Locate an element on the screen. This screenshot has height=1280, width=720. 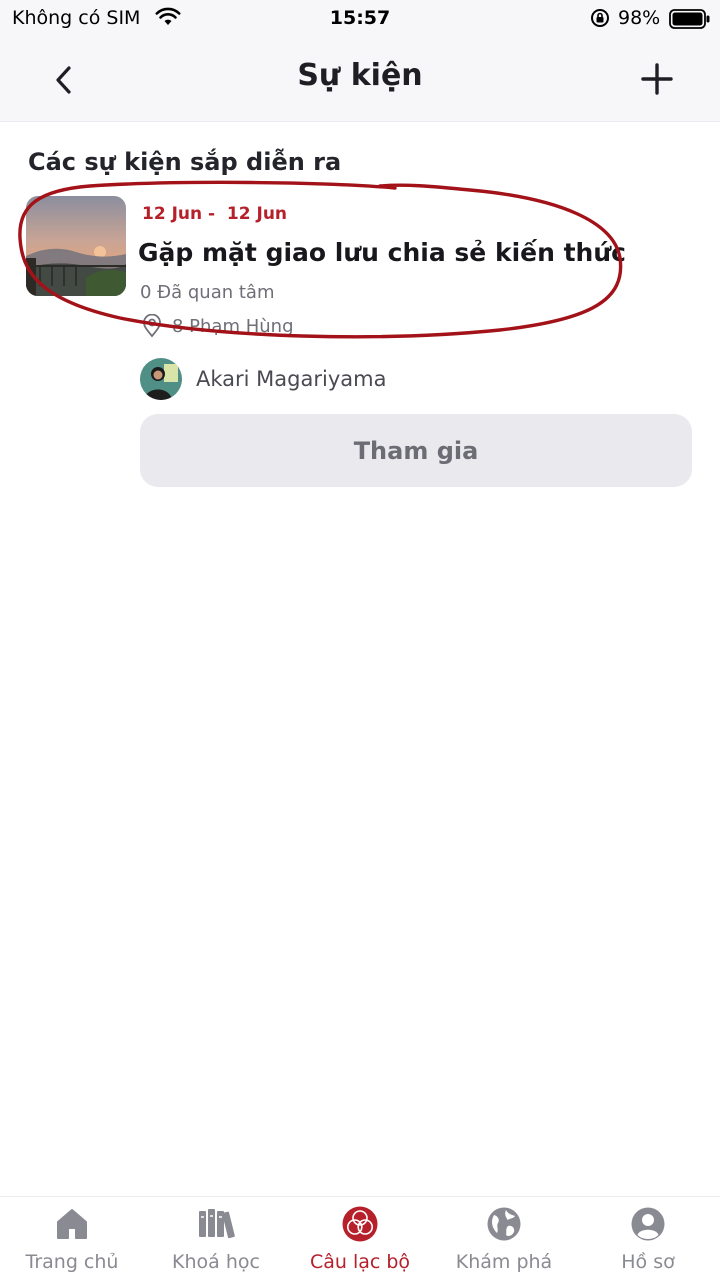
organizer-name: Akari Magariyama is located at coordinates (291, 379).